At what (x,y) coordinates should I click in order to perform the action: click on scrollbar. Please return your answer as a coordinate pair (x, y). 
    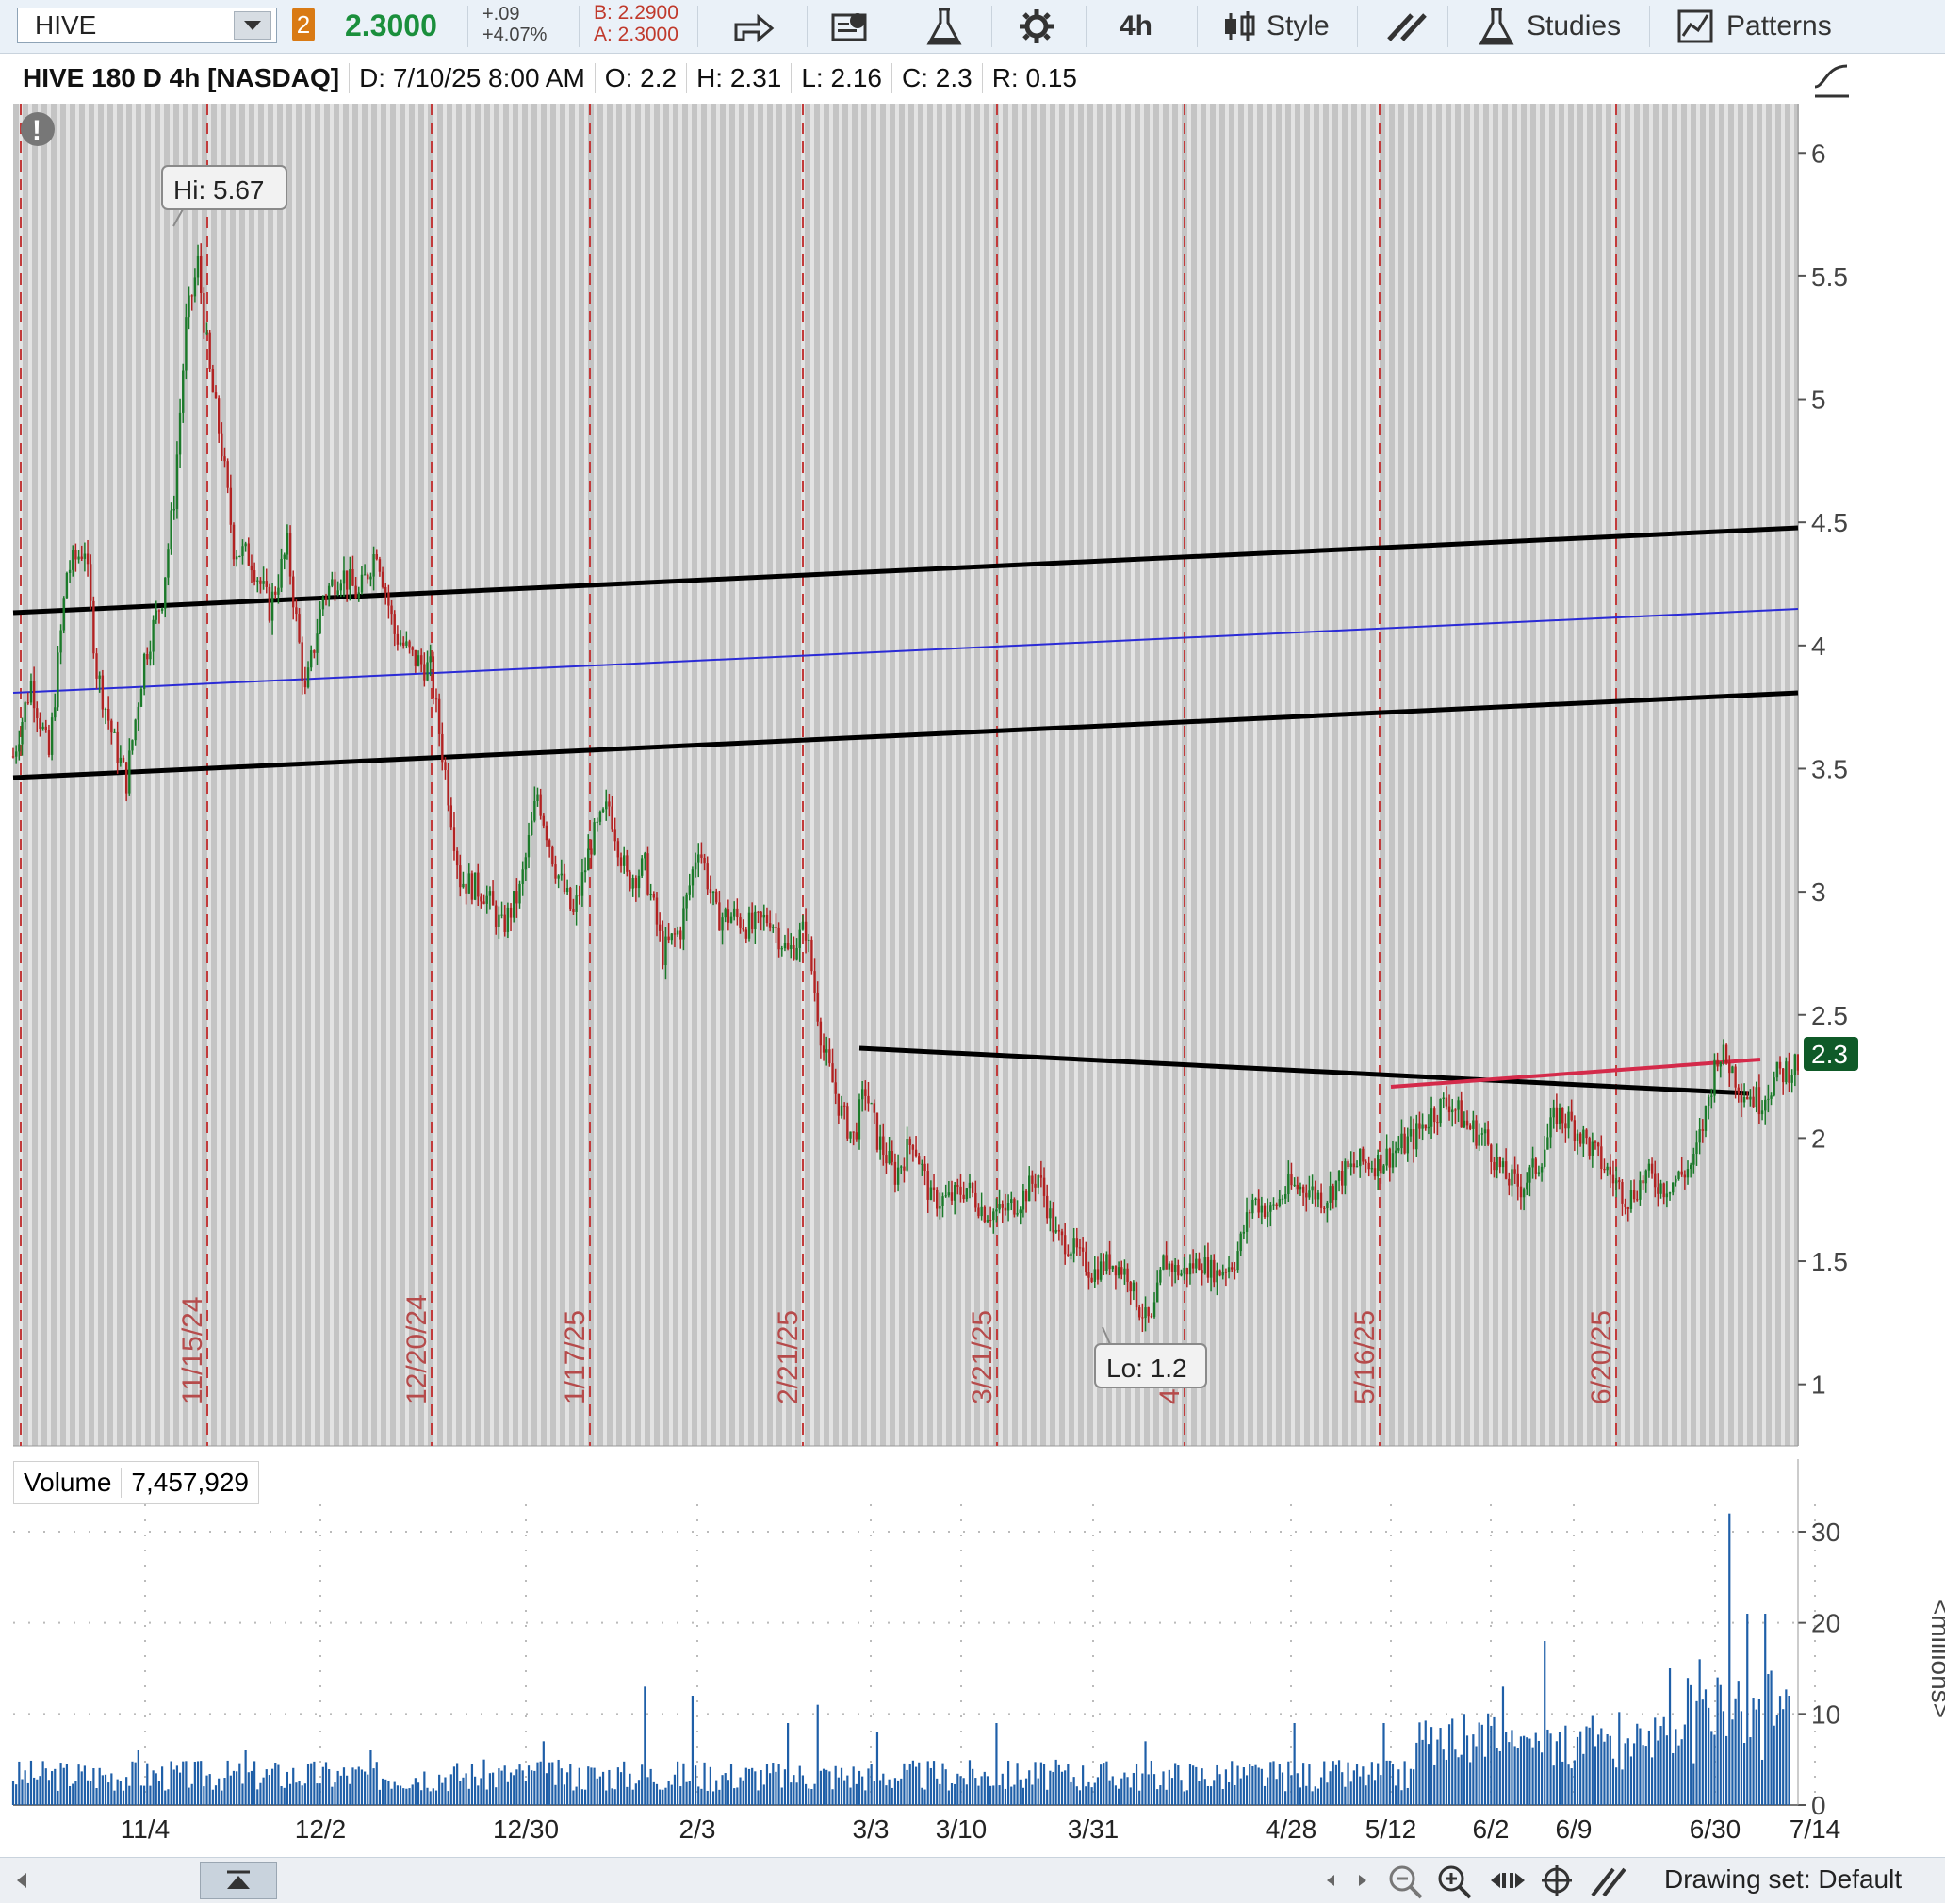
    Looking at the image, I should click on (972, 1880).